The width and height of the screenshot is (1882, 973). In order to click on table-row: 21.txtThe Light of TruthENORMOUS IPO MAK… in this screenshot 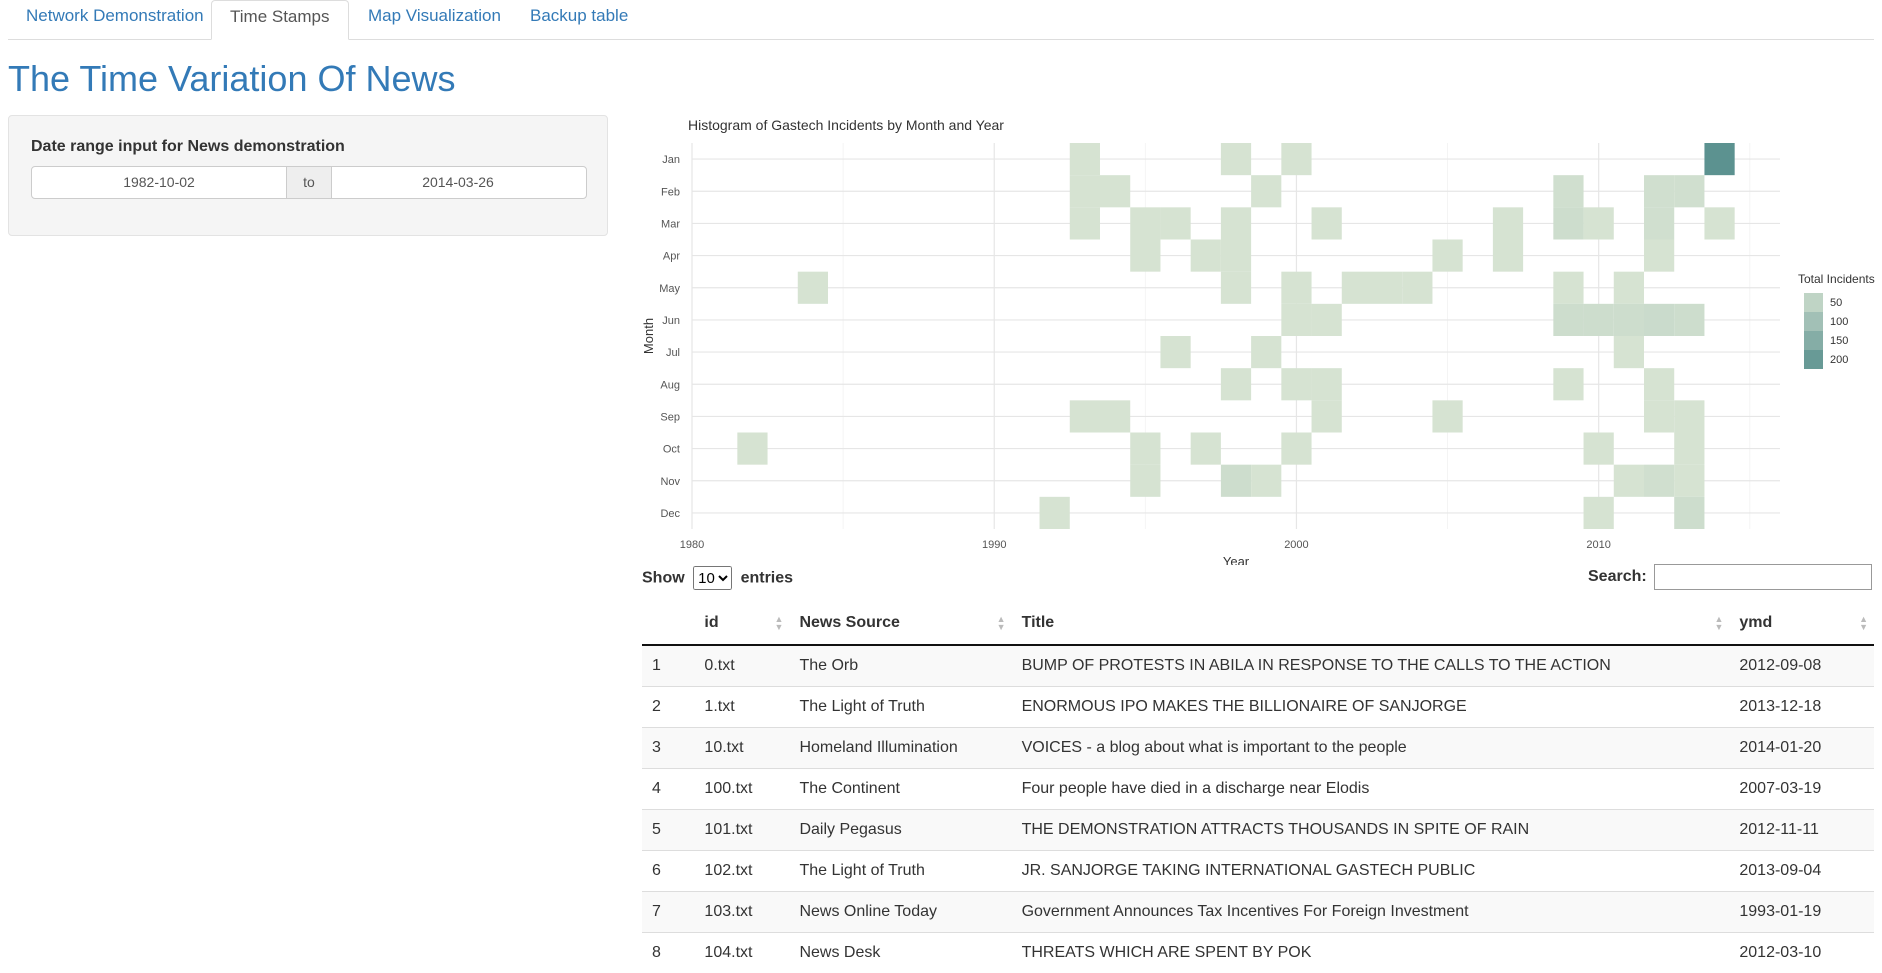, I will do `click(1258, 707)`.